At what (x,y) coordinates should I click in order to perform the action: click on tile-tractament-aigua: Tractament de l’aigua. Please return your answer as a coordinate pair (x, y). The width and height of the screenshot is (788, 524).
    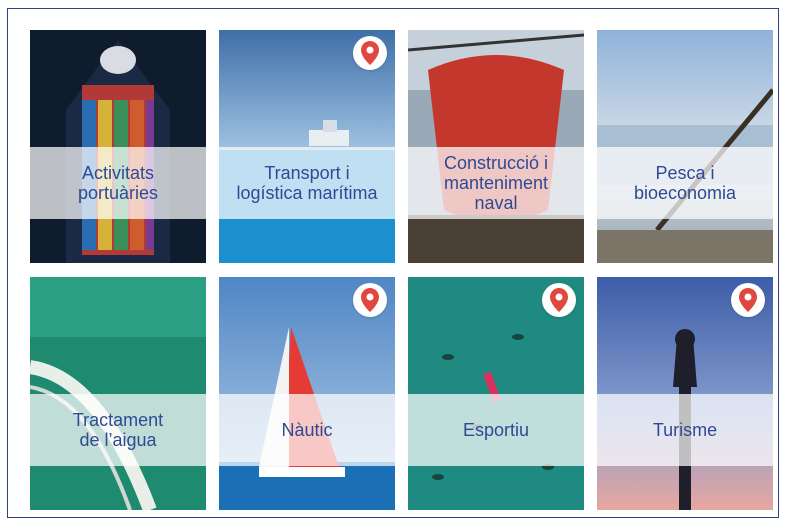
    Looking at the image, I should click on (118, 393).